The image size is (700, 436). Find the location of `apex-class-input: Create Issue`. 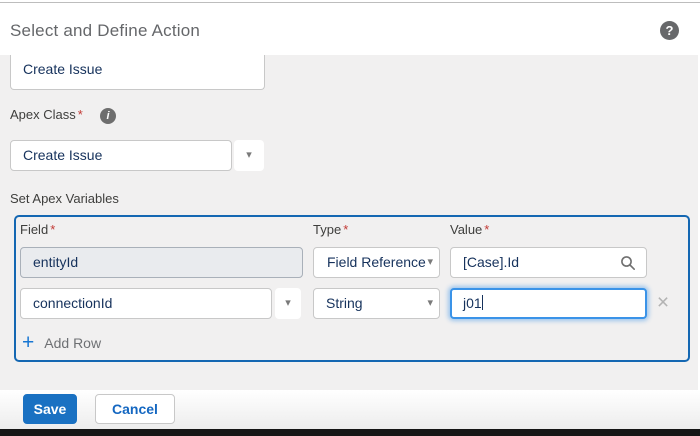

apex-class-input: Create Issue is located at coordinates (121, 155).